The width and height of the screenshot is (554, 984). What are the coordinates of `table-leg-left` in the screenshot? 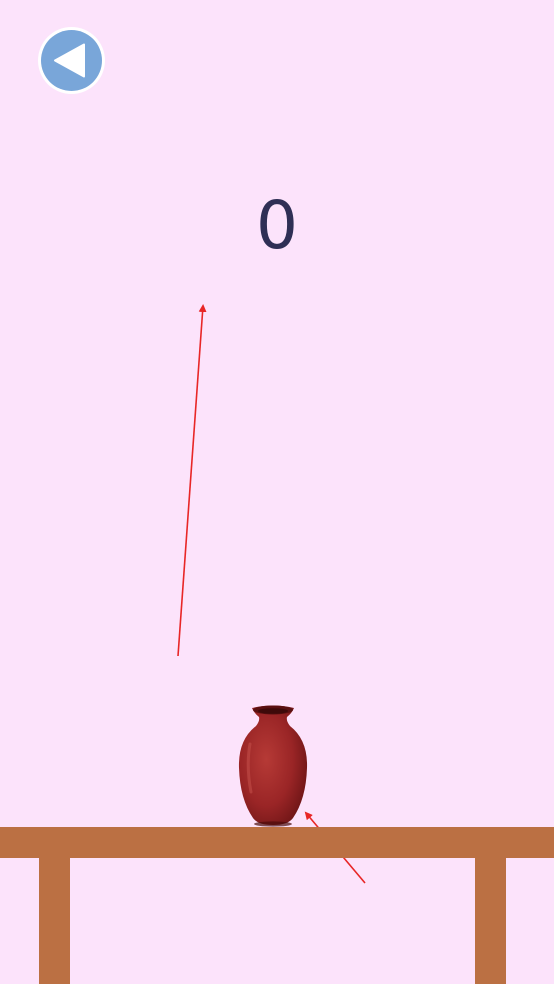 It's located at (54, 921).